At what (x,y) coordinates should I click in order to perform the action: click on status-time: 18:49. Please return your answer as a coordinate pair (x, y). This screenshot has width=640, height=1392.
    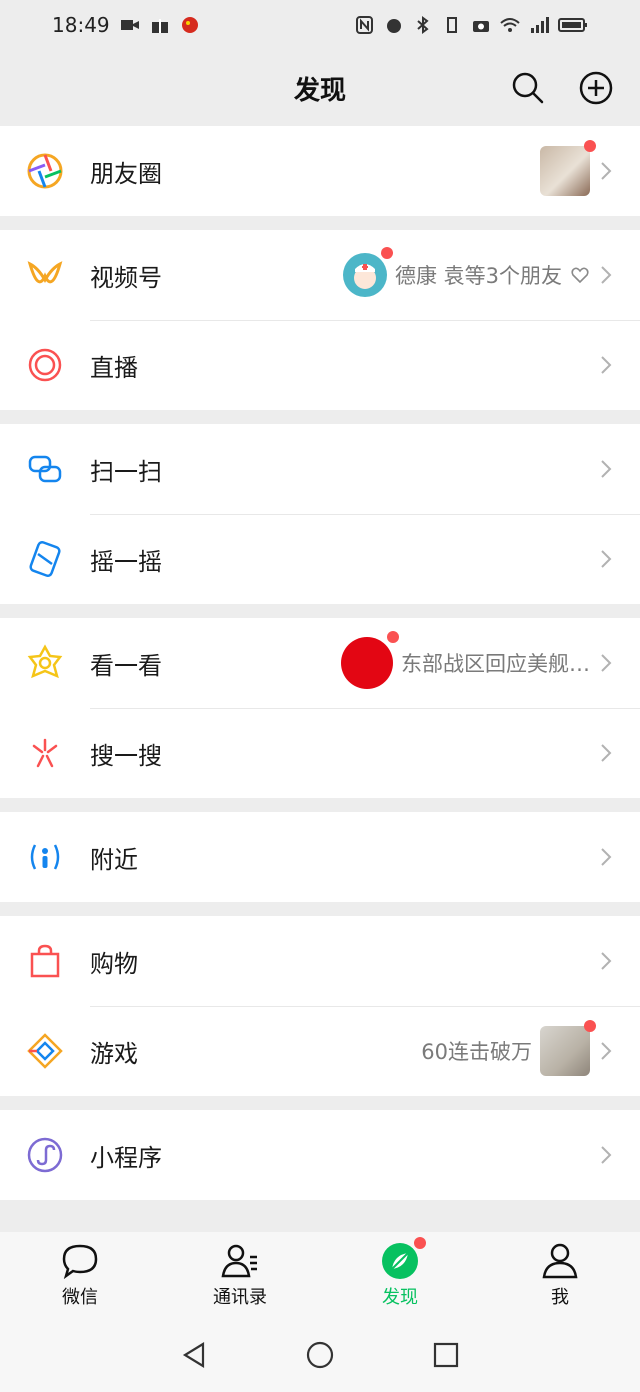
    Looking at the image, I should click on (81, 25).